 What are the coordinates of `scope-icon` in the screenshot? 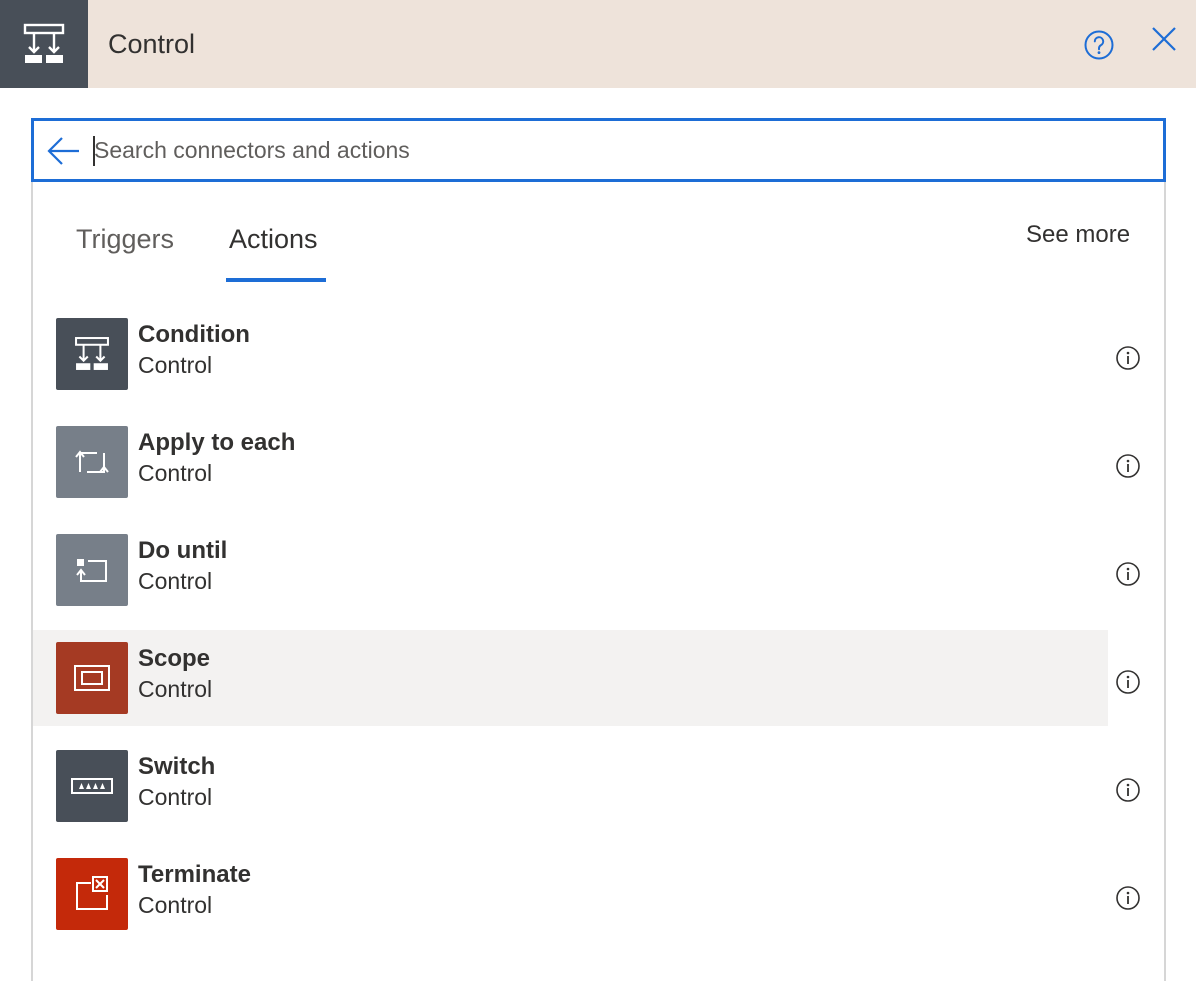 It's located at (92, 678).